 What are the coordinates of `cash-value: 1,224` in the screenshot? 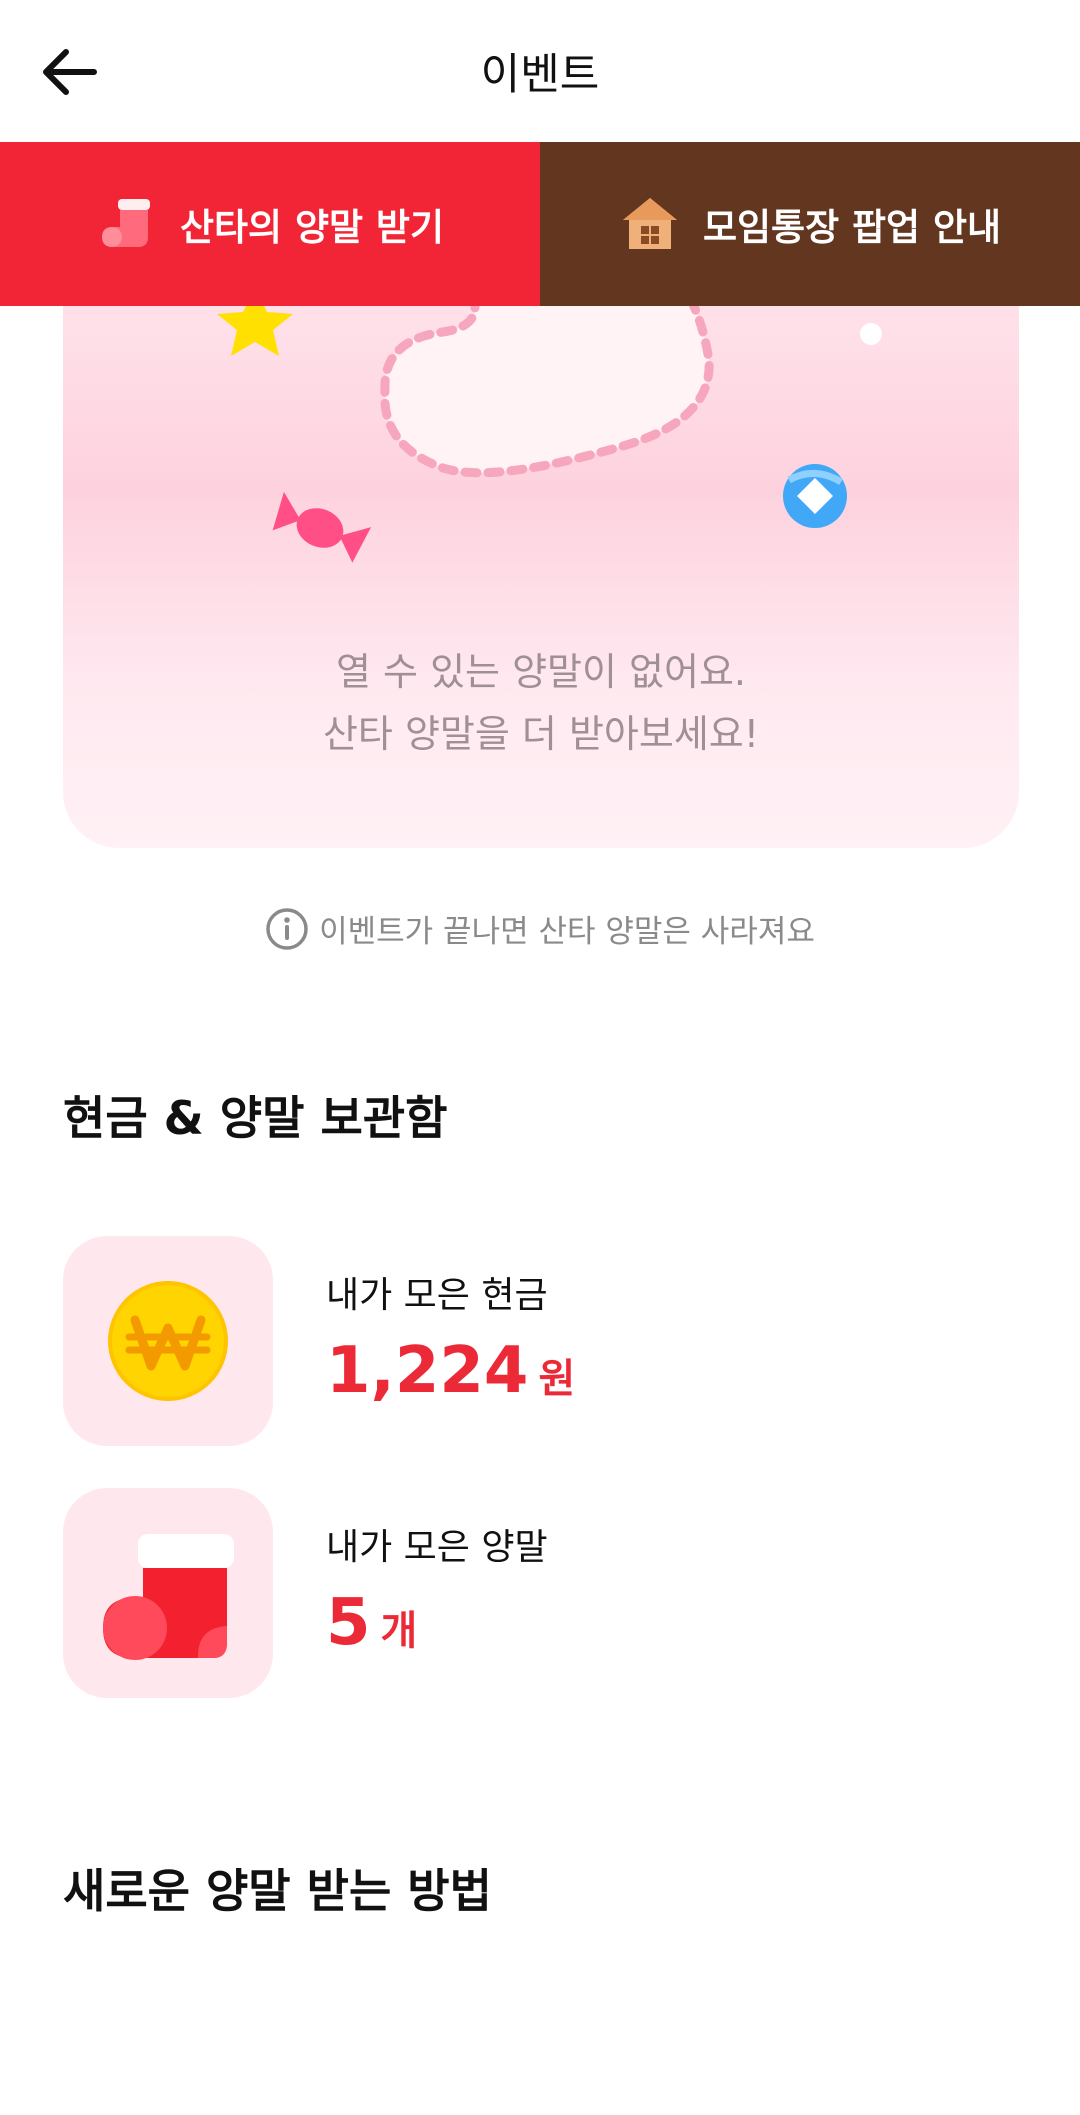 It's located at (427, 1371).